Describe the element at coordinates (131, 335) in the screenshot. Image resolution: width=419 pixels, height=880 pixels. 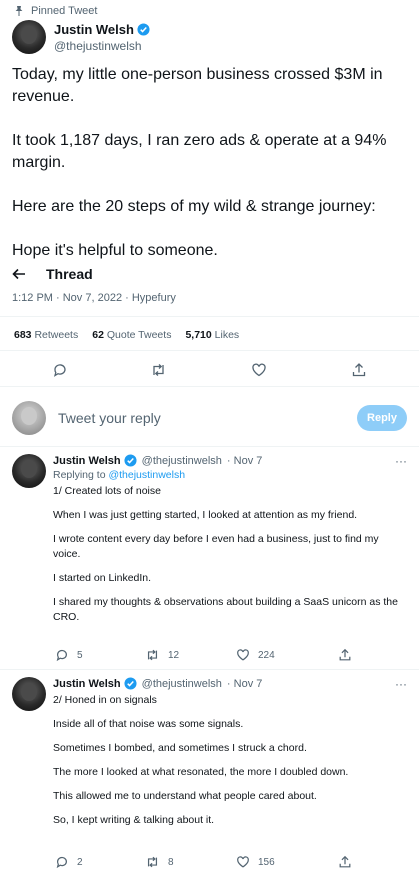
I see `quote-tweets-stat: 62 Quote Tweets` at that location.